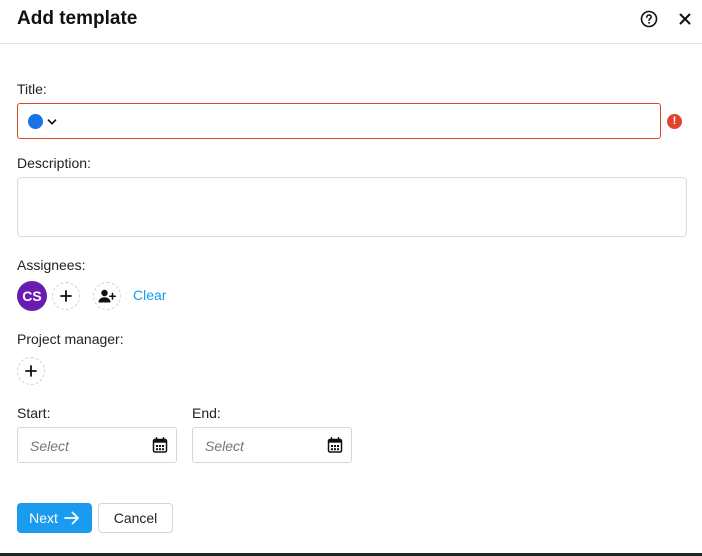 Image resolution: width=702 pixels, height=556 pixels. I want to click on title-input, so click(361, 122).